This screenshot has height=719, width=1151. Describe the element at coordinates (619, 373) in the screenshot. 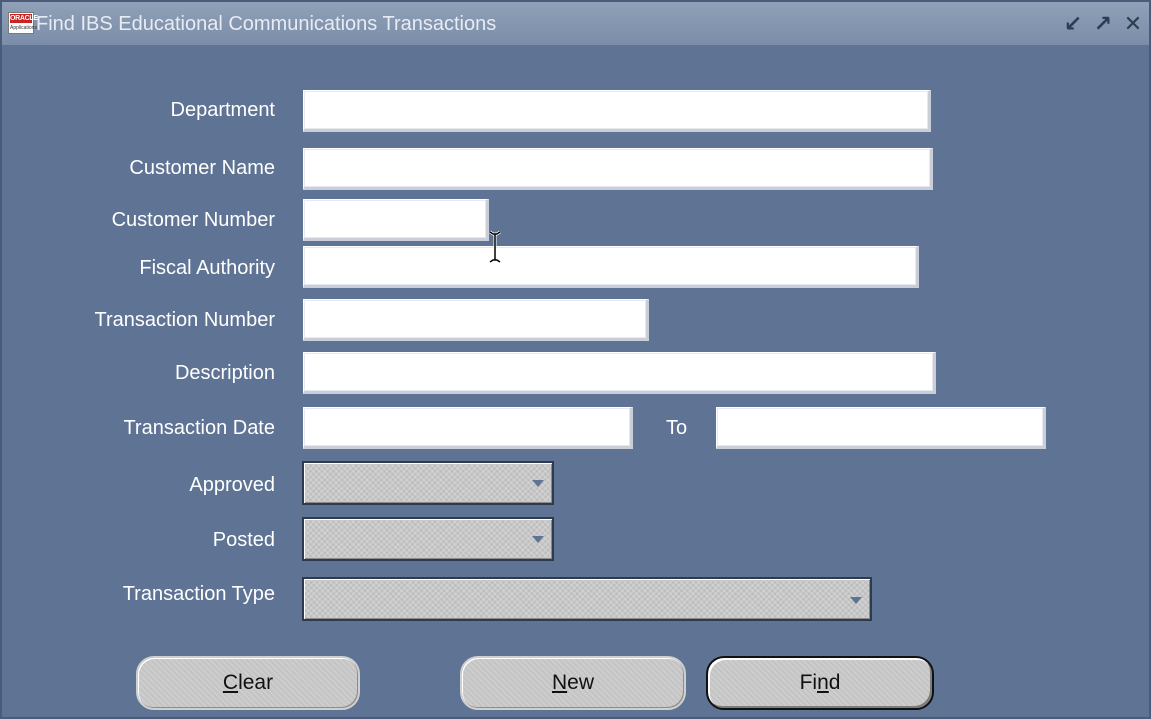

I see `description-field` at that location.